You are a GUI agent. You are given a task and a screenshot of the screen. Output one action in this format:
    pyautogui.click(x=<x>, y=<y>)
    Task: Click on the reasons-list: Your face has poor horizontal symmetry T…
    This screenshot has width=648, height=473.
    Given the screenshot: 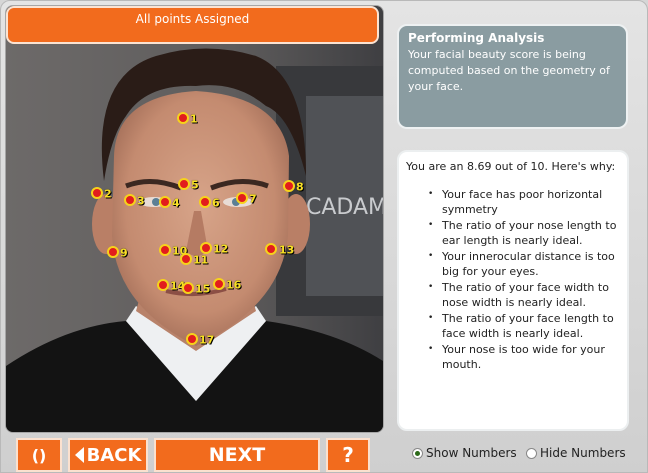 What is the action you would take?
    pyautogui.click(x=513, y=279)
    